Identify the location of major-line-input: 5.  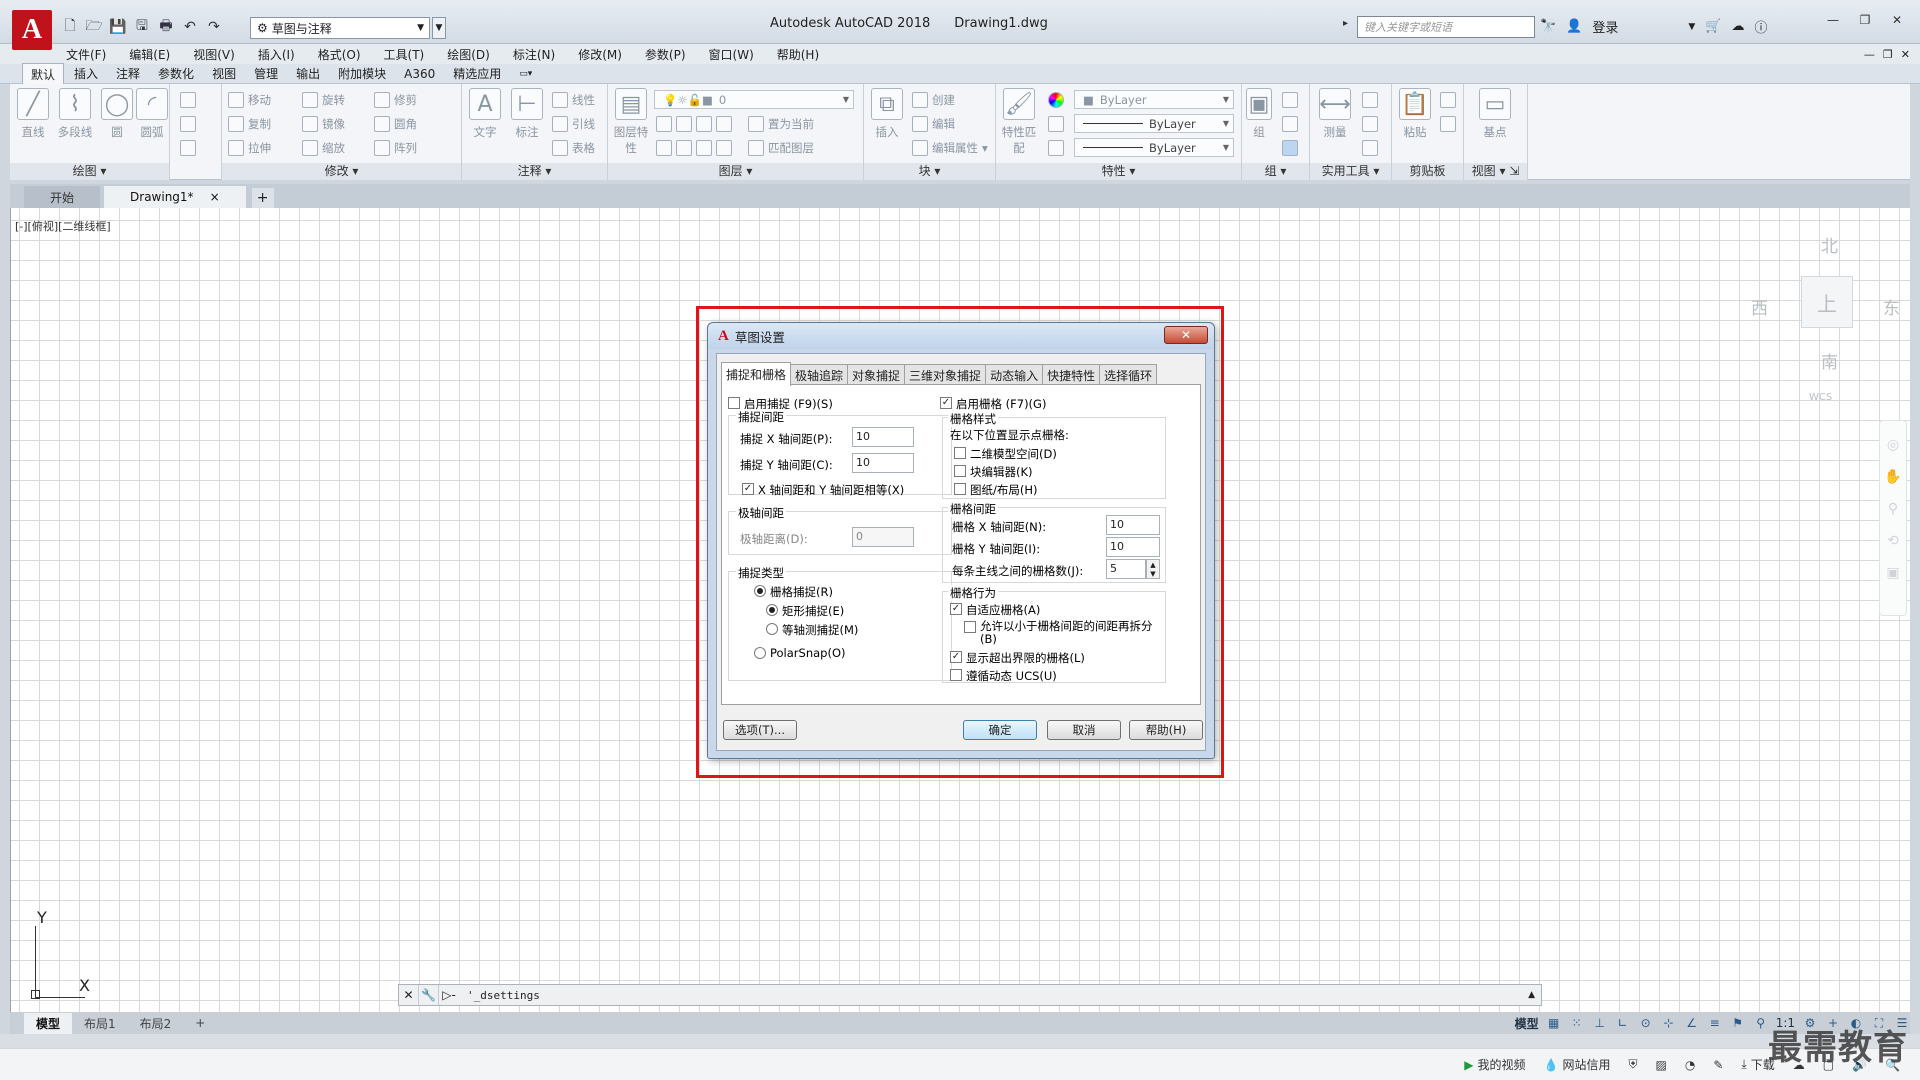
(1126, 569).